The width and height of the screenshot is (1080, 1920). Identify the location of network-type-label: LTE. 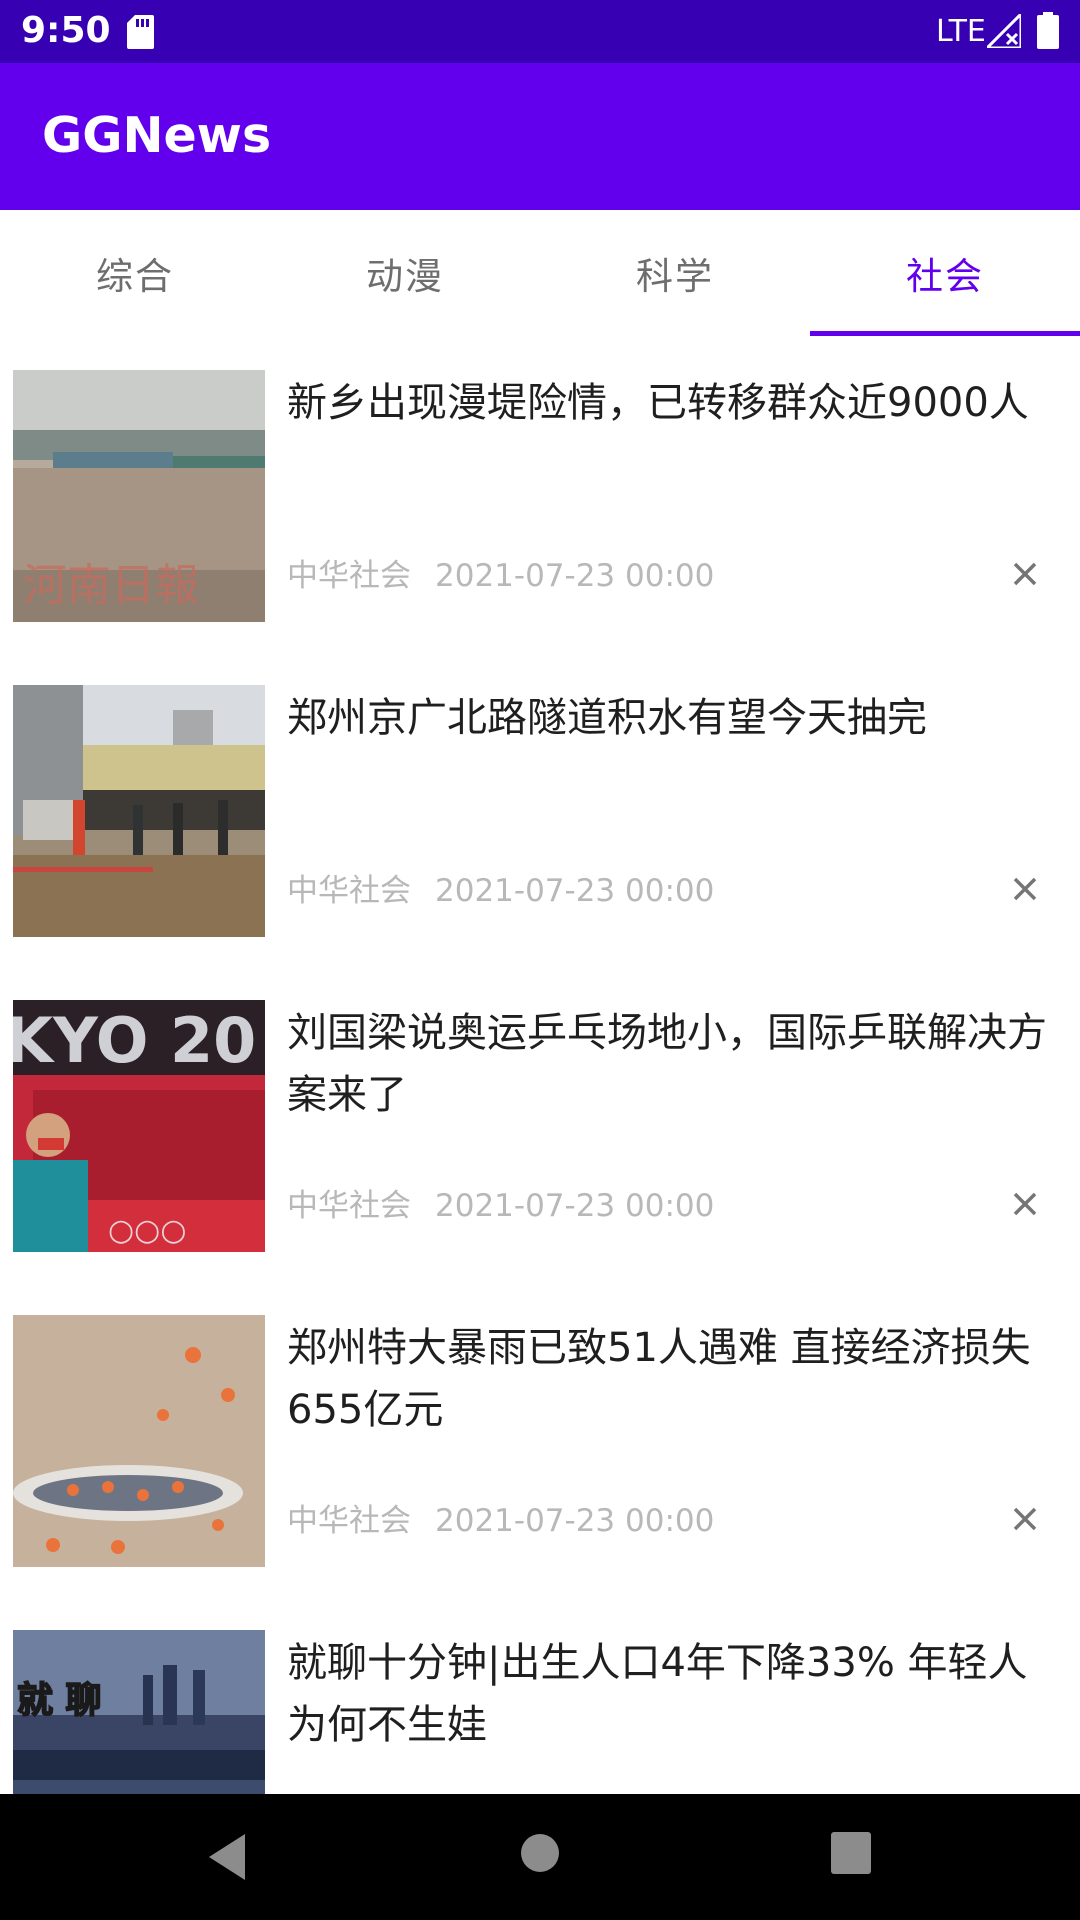
(961, 31).